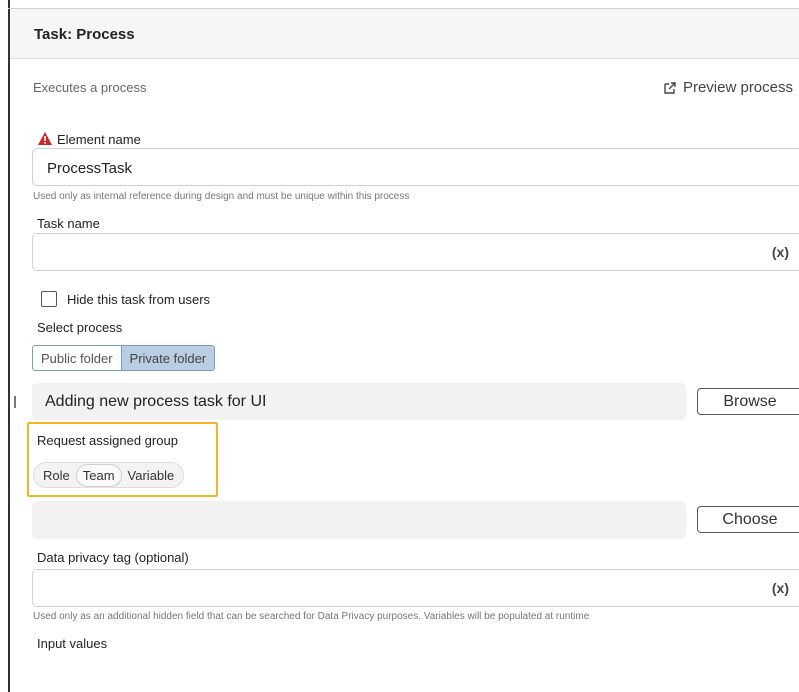 The image size is (799, 692). I want to click on panel-title: Task: Process, so click(84, 34).